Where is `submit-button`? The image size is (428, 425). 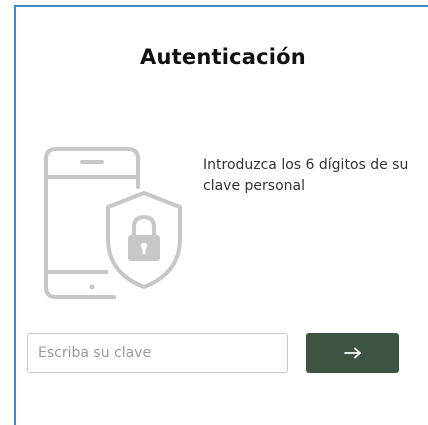 submit-button is located at coordinates (352, 353).